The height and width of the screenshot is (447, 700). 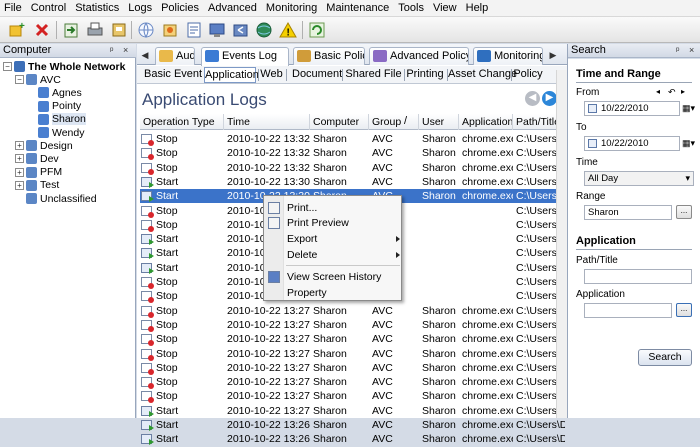 I want to click on menu-item-control: Control, so click(x=48, y=8).